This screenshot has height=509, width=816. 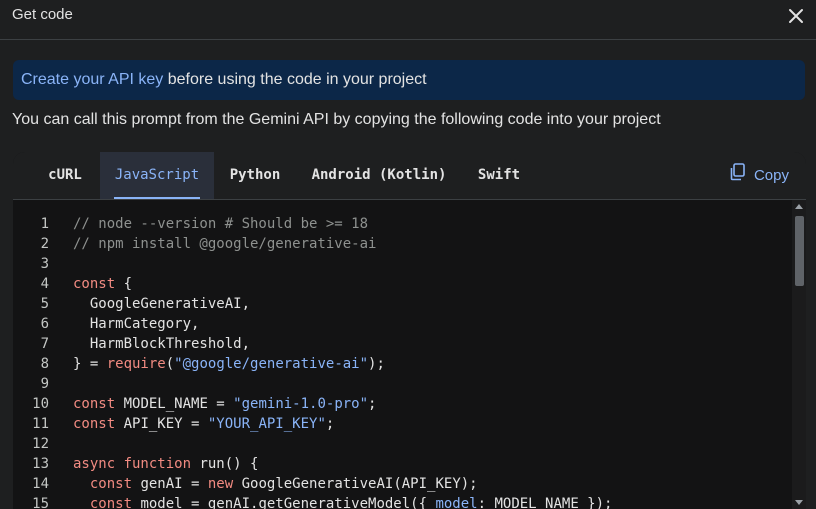 I want to click on code-token: HarmCategory,, so click(x=136, y=324).